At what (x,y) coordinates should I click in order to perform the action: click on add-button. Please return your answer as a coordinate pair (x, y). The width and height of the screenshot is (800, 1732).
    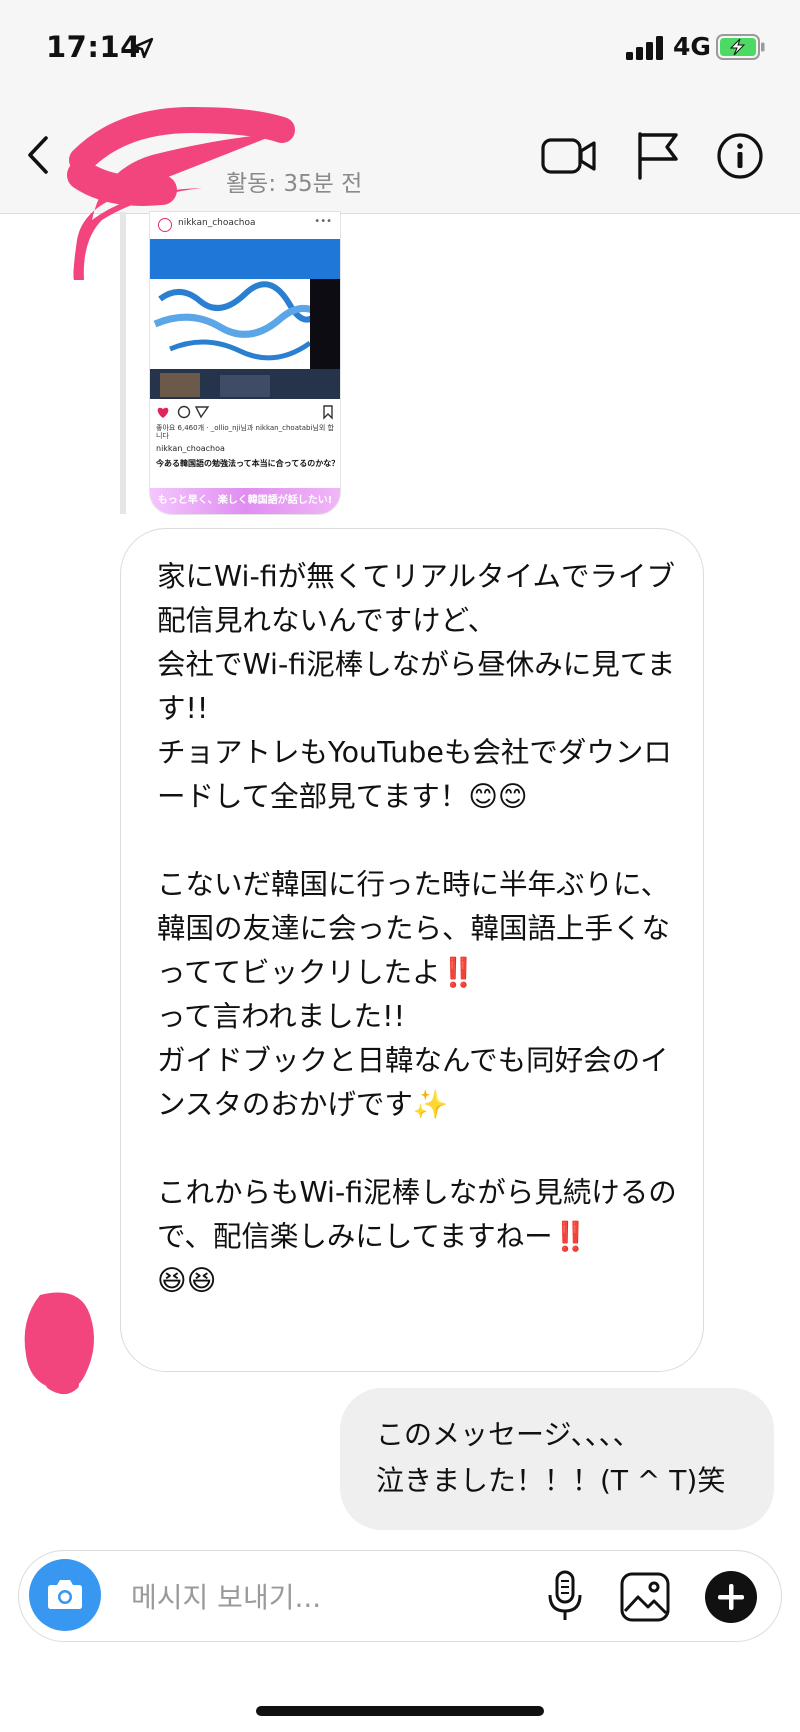
    Looking at the image, I should click on (731, 1597).